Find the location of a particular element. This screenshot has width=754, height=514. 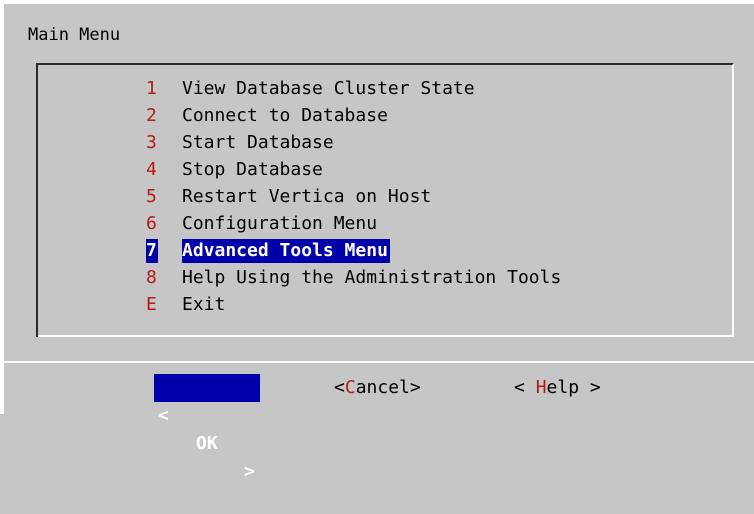

menu-item-label: Configuration Menu is located at coordinates (280, 223).